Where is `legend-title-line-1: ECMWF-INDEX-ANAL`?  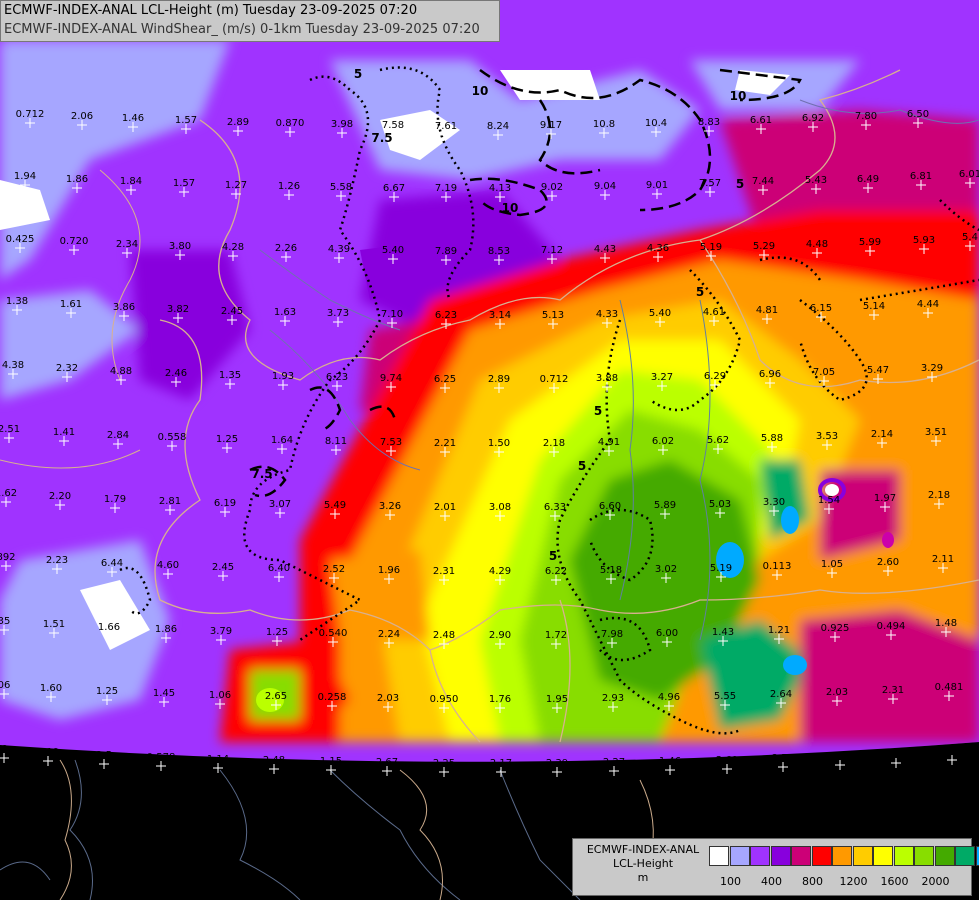
legend-title-line-1: ECMWF-INDEX-ANAL is located at coordinates (643, 849).